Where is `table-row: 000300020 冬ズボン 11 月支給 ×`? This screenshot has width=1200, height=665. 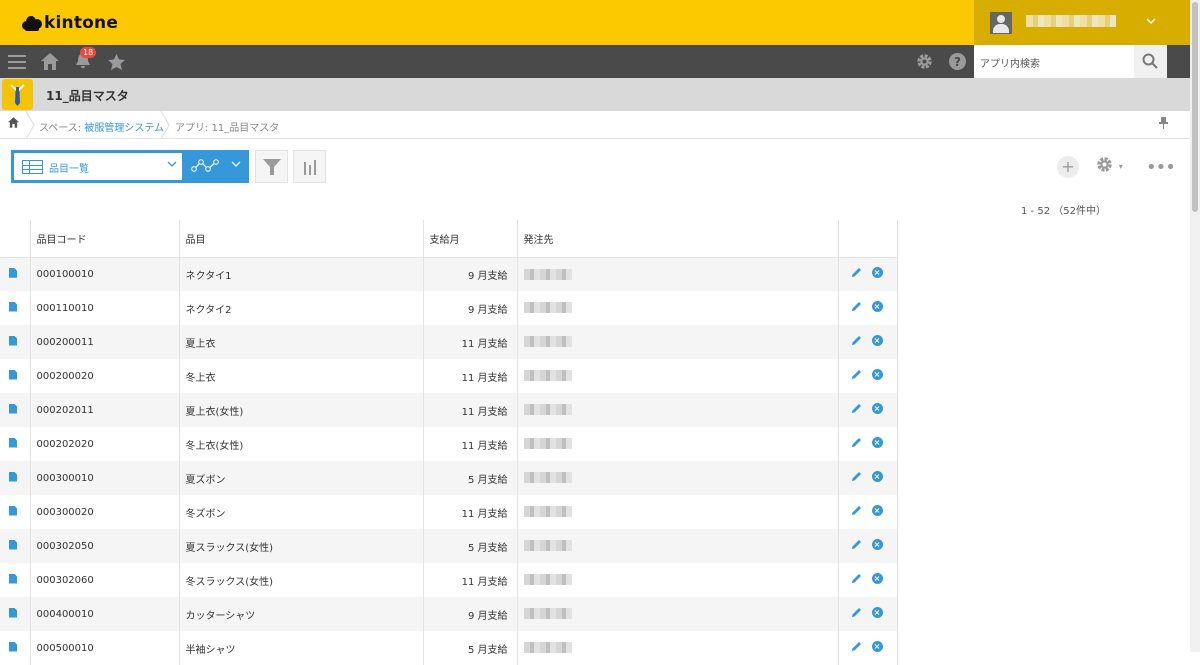
table-row: 000300020 冬ズボン 11 月支給 × is located at coordinates (449, 512).